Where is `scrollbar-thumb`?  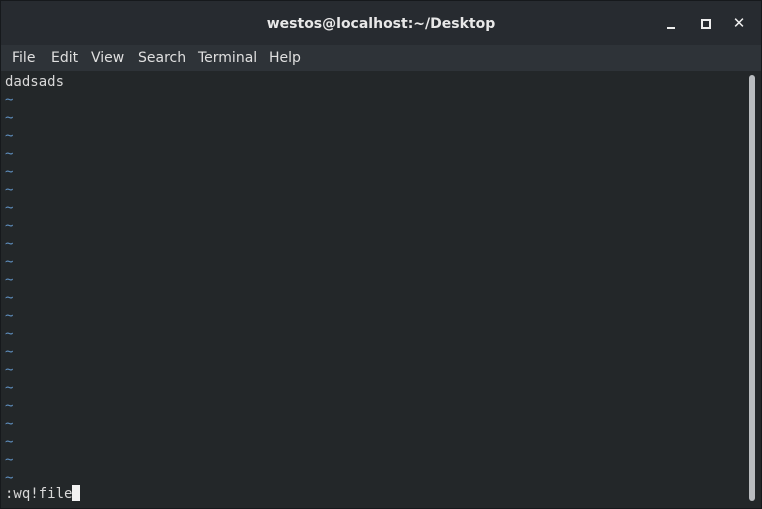 scrollbar-thumb is located at coordinates (752, 288).